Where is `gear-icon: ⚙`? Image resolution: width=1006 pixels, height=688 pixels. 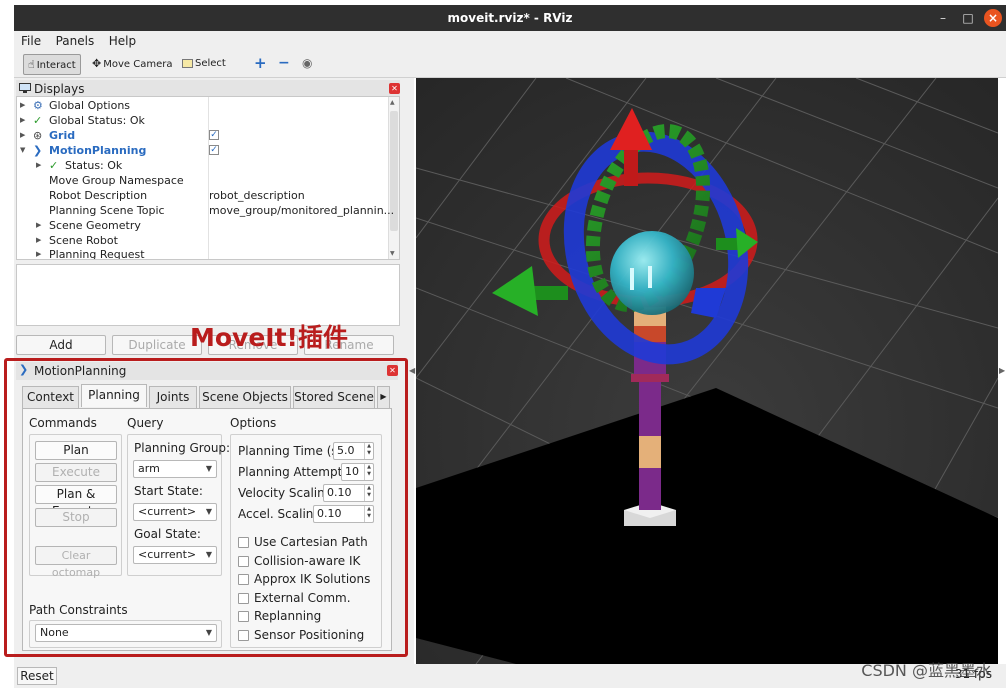
gear-icon: ⚙ is located at coordinates (38, 105).